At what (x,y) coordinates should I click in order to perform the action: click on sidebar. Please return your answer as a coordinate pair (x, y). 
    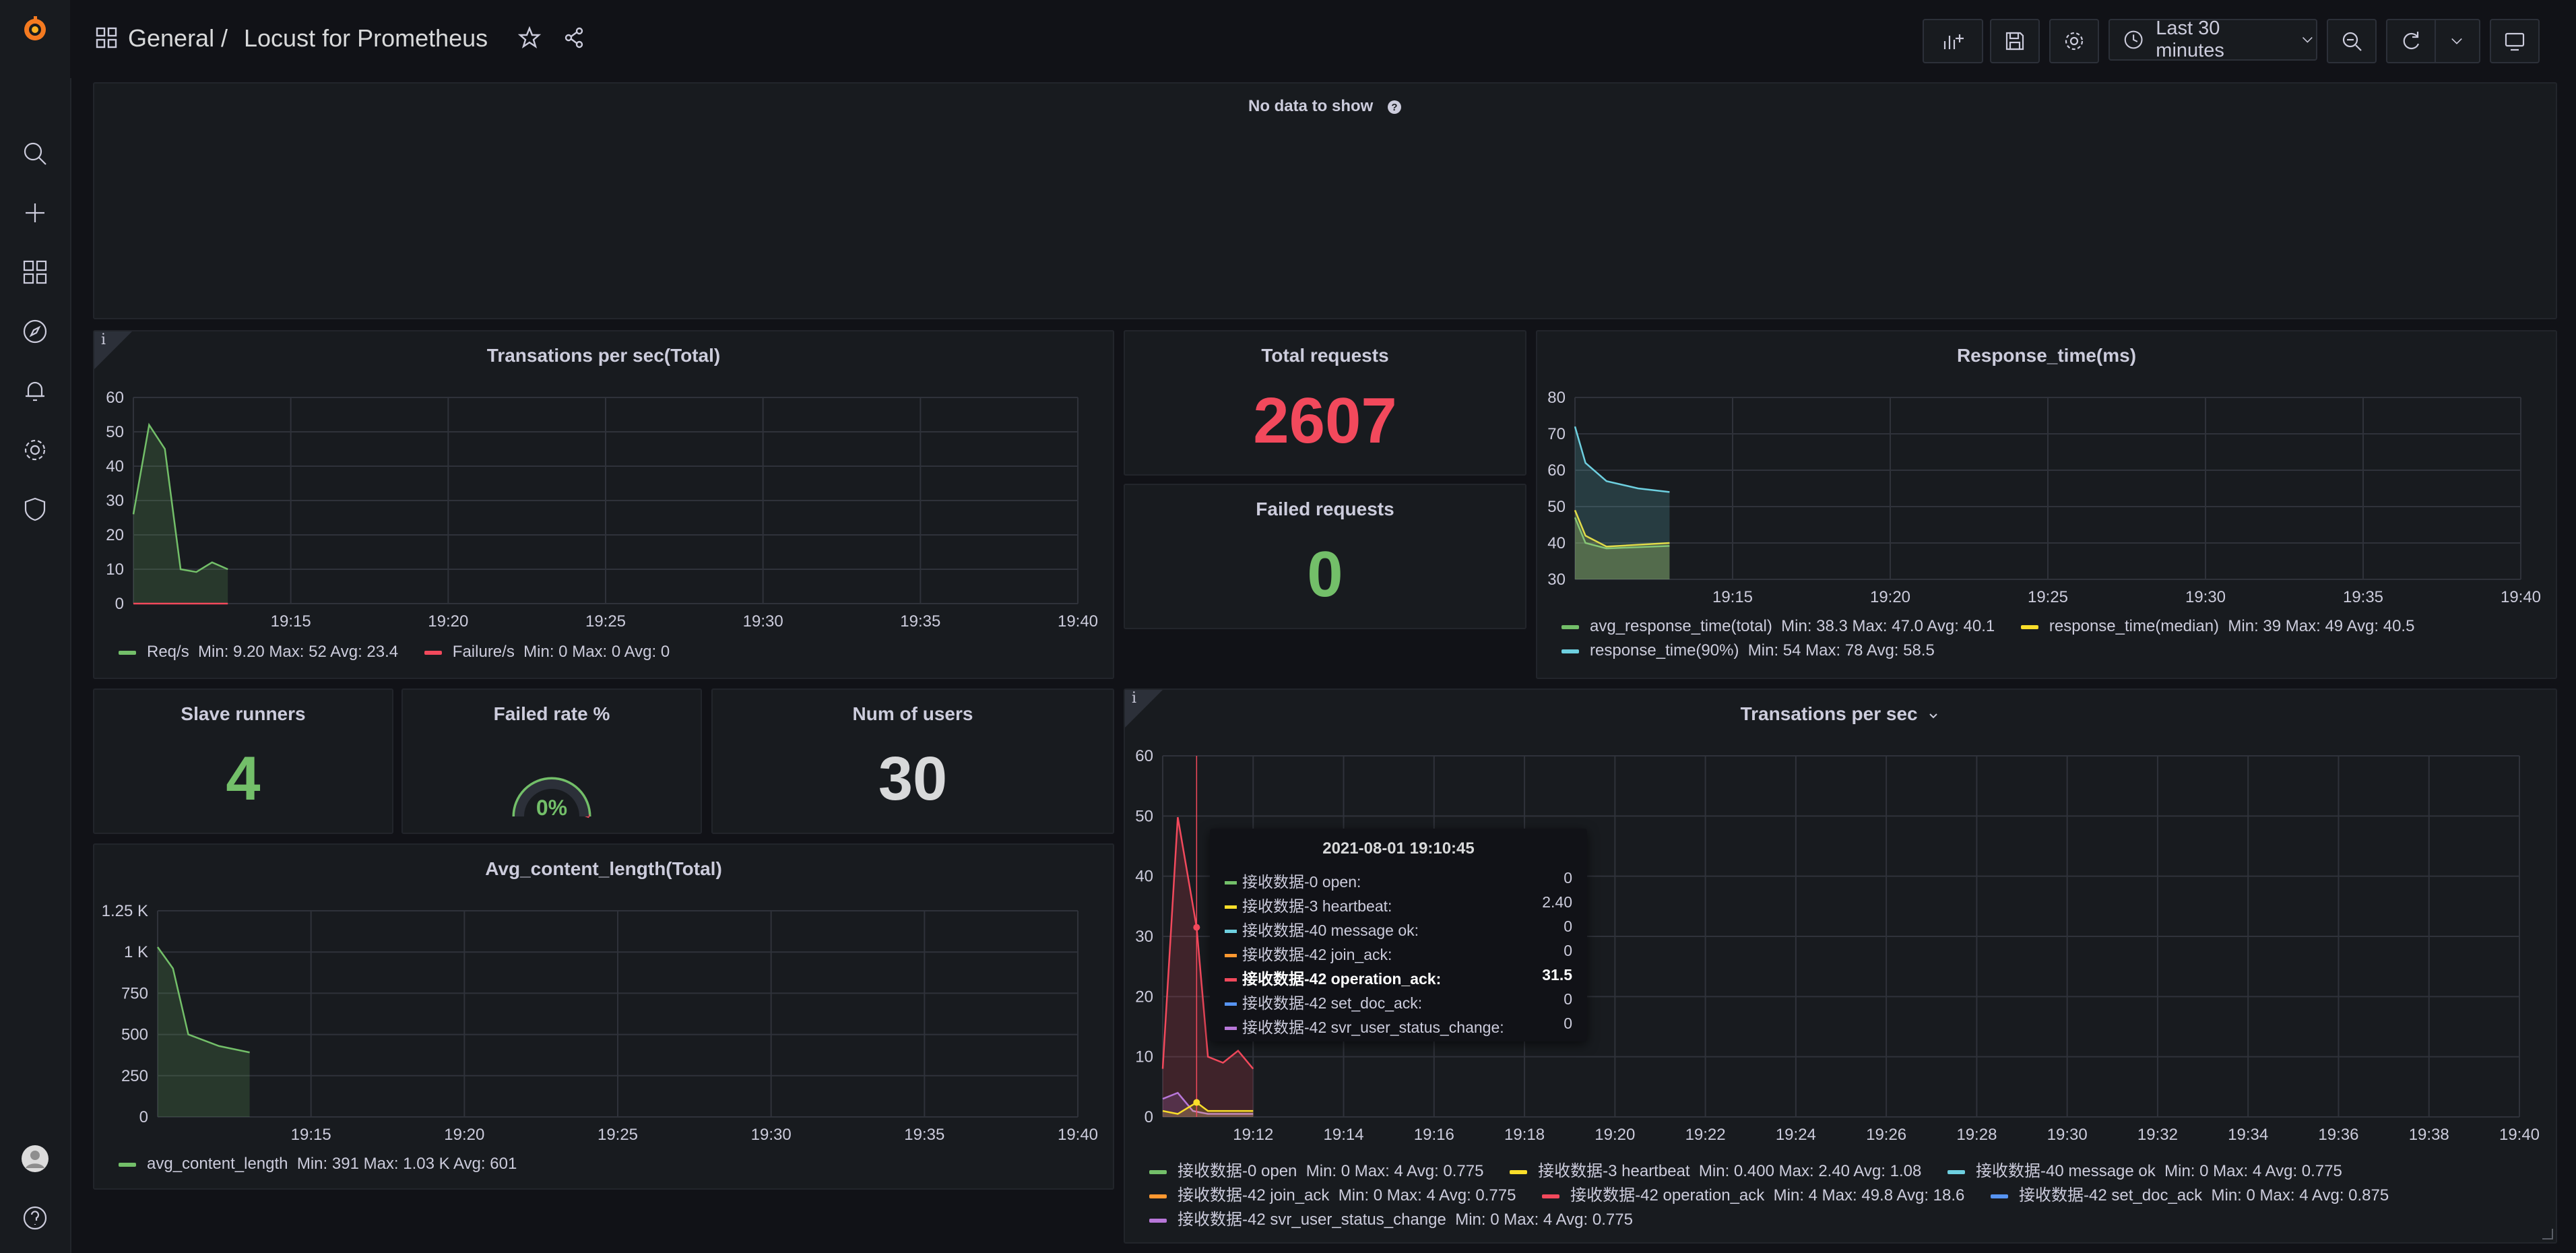
    Looking at the image, I should click on (36, 626).